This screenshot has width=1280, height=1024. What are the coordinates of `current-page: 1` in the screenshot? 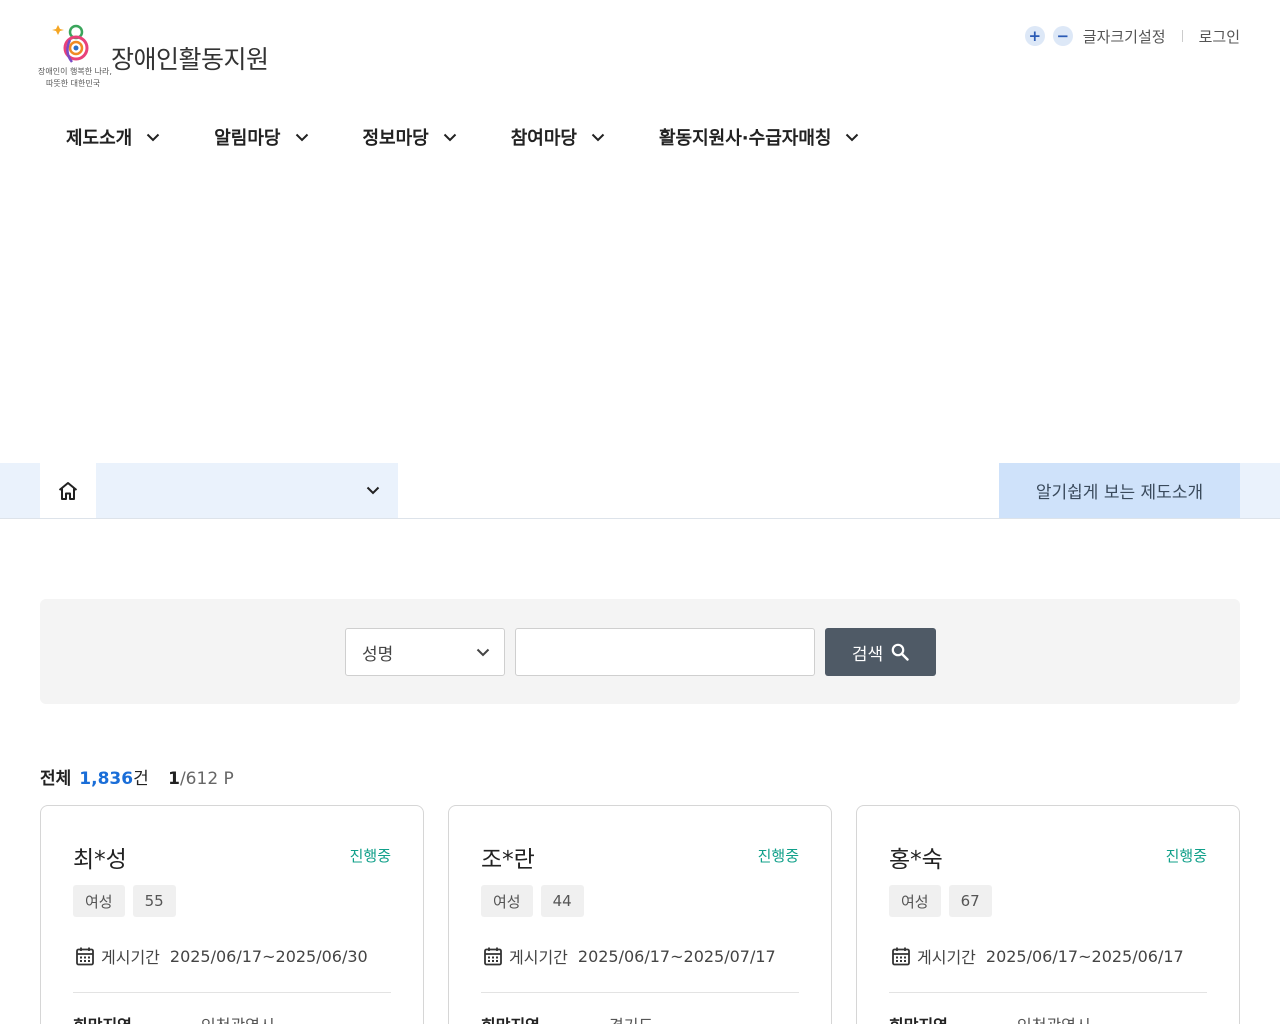 It's located at (174, 779).